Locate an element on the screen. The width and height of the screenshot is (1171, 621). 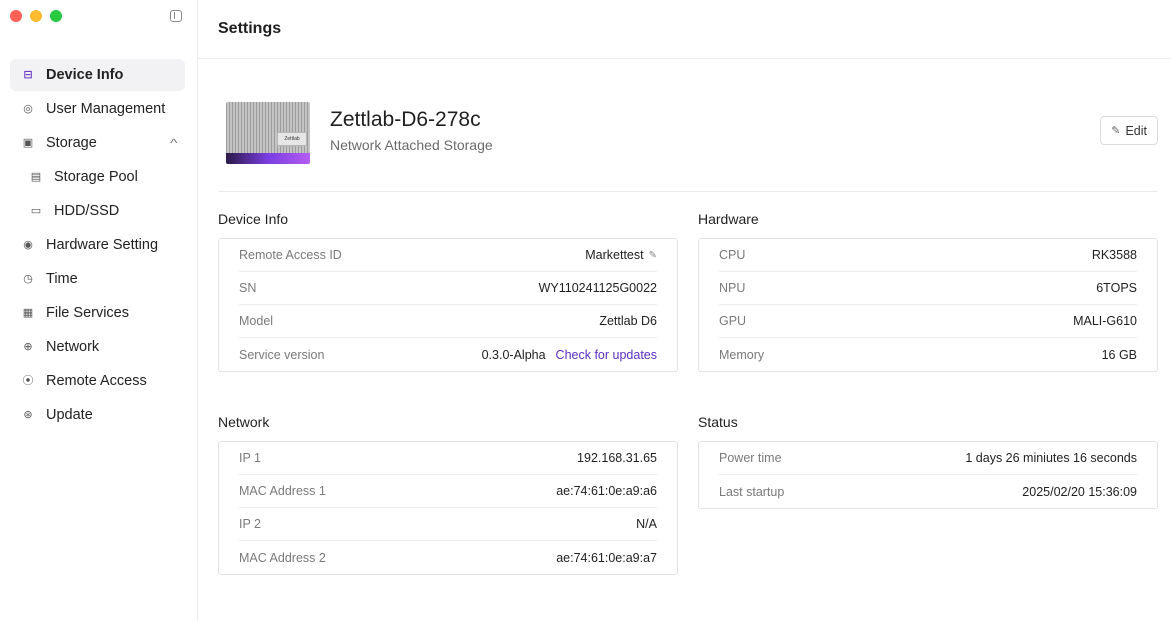
row-label: Last startup is located at coordinates (752, 491).